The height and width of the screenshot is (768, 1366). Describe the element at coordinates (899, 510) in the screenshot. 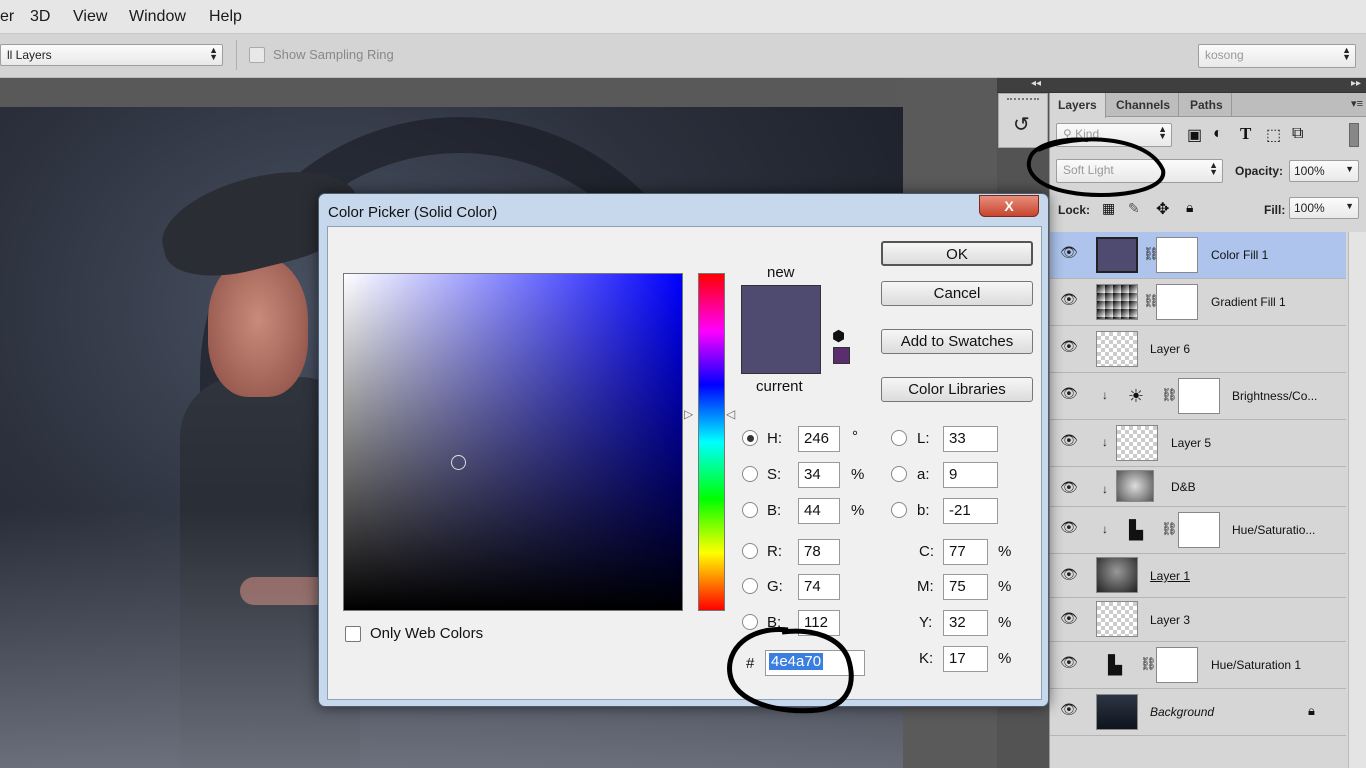

I see `lab-b-radio` at that location.